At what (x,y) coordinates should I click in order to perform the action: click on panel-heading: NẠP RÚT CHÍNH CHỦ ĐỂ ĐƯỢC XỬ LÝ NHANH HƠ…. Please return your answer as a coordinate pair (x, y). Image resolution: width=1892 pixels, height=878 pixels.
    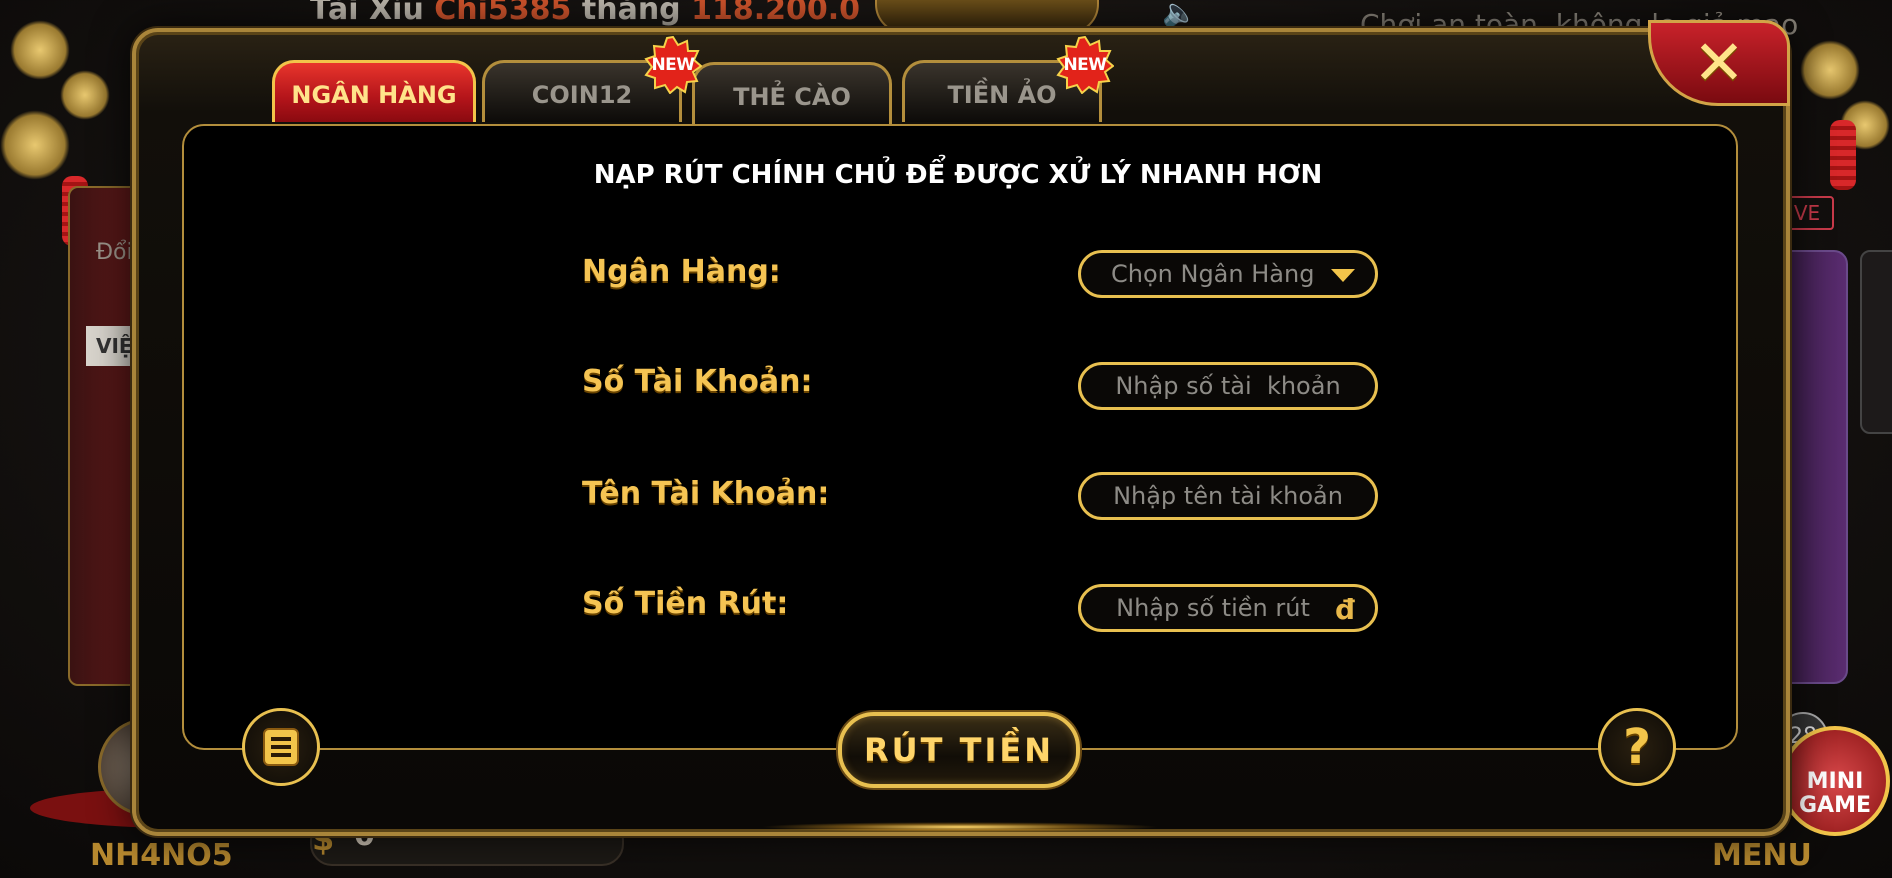
    Looking at the image, I should click on (958, 175).